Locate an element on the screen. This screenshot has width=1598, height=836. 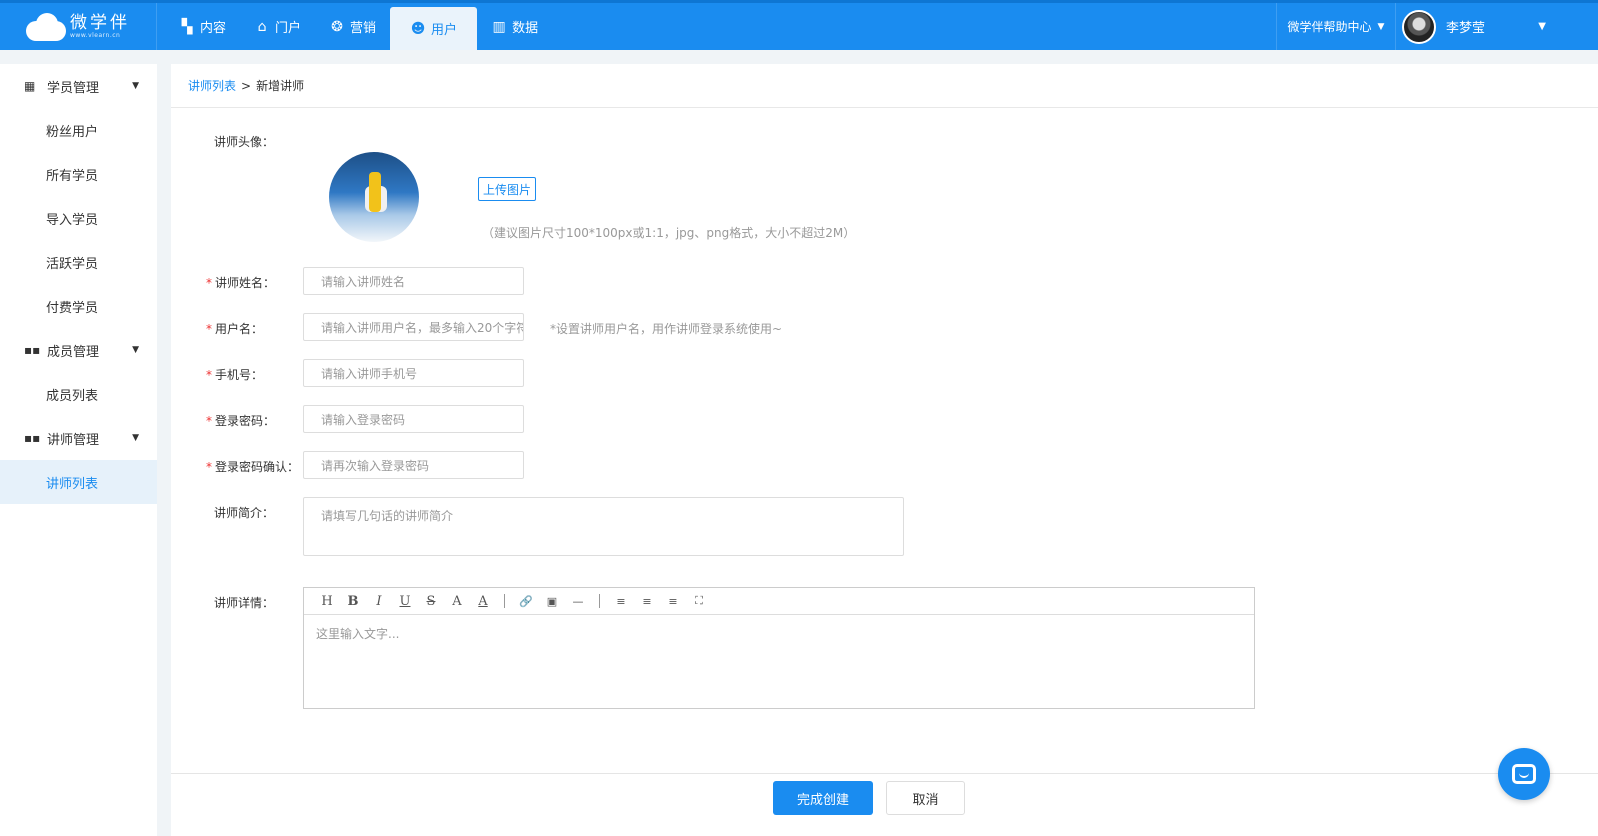
breadcrumb: 讲师列表 > 新增讲师 is located at coordinates (884, 86).